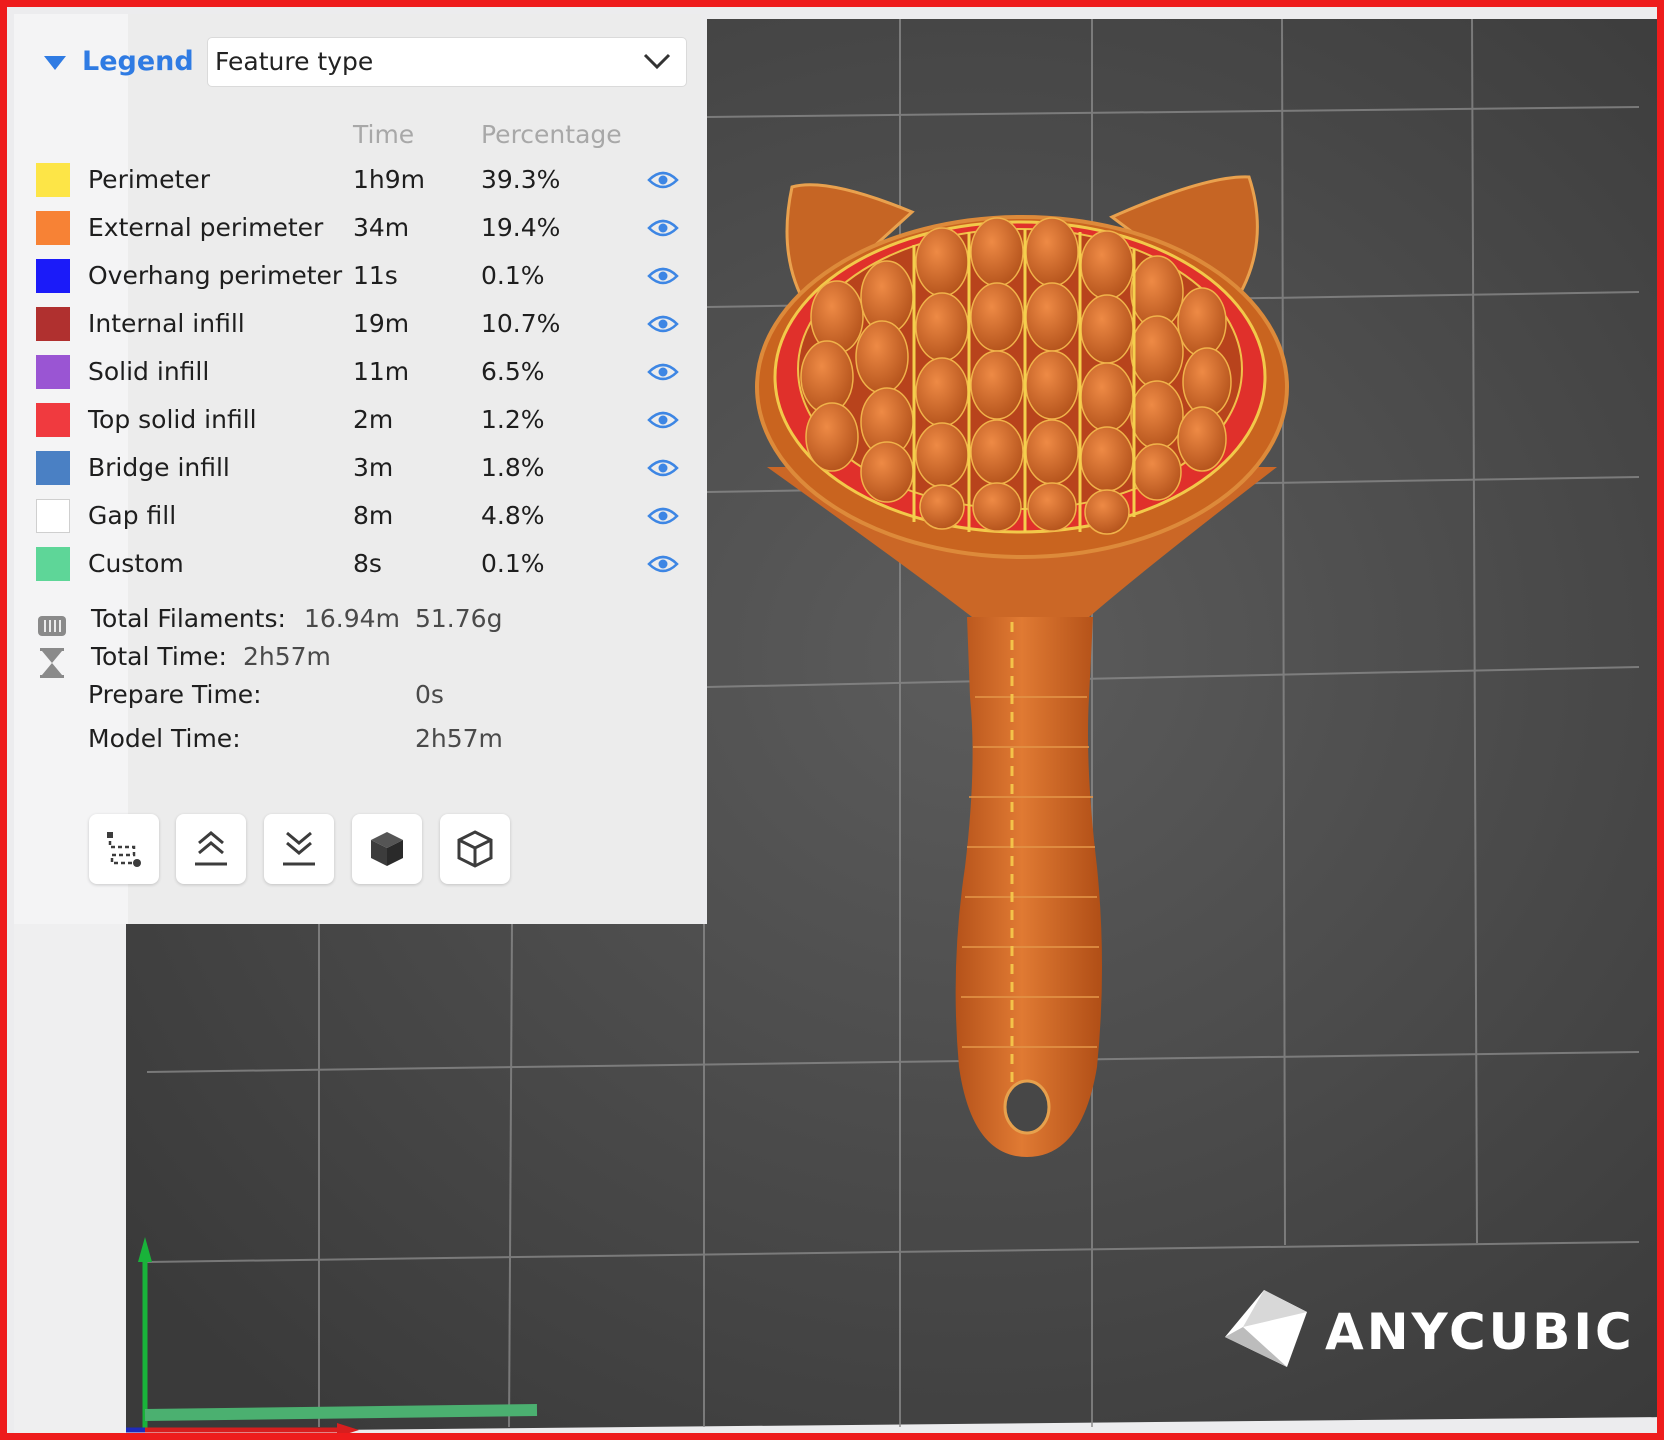 The image size is (1664, 1440). I want to click on wire-cube-icon, so click(475, 849).